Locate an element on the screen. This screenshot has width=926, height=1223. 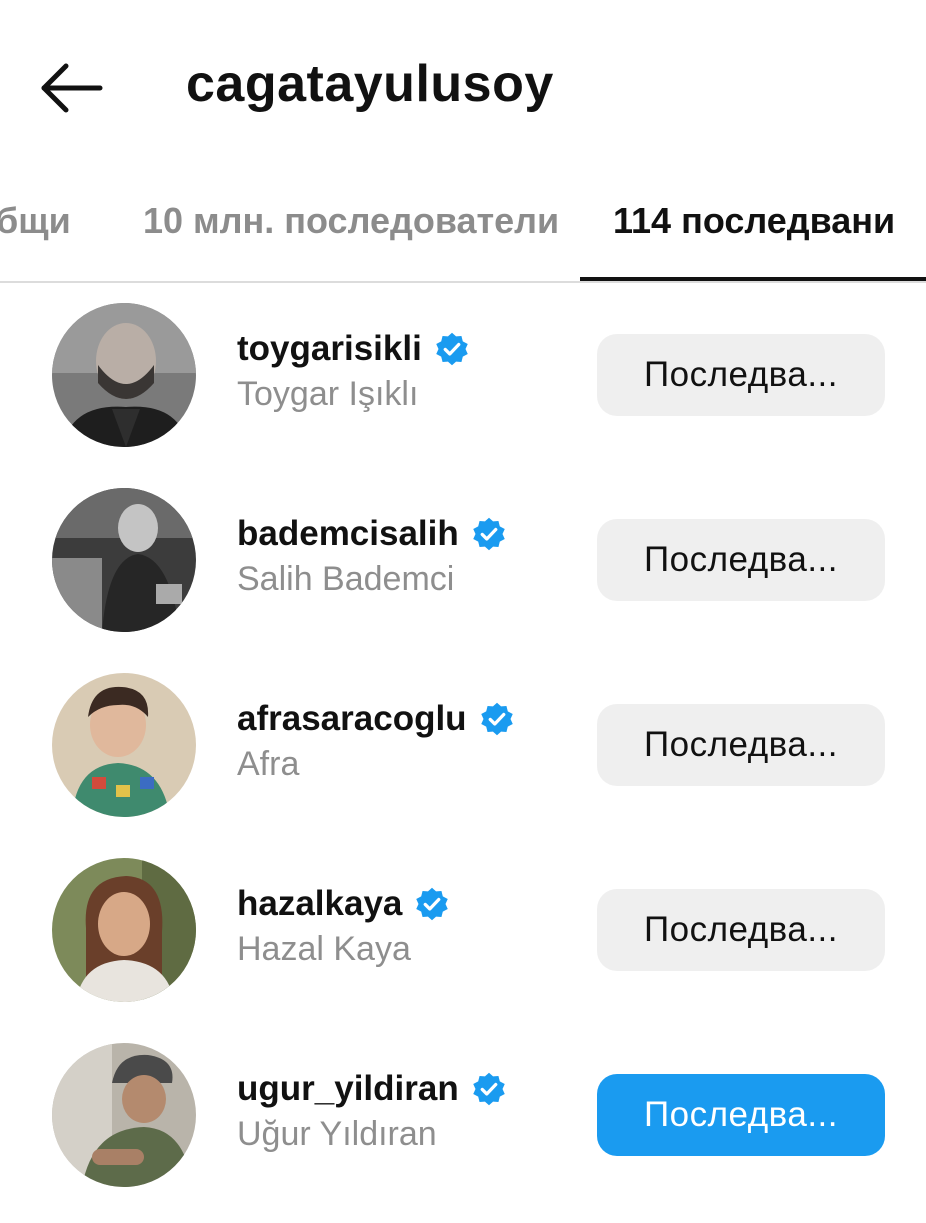
full-name: Salih Bademci is located at coordinates (346, 579).